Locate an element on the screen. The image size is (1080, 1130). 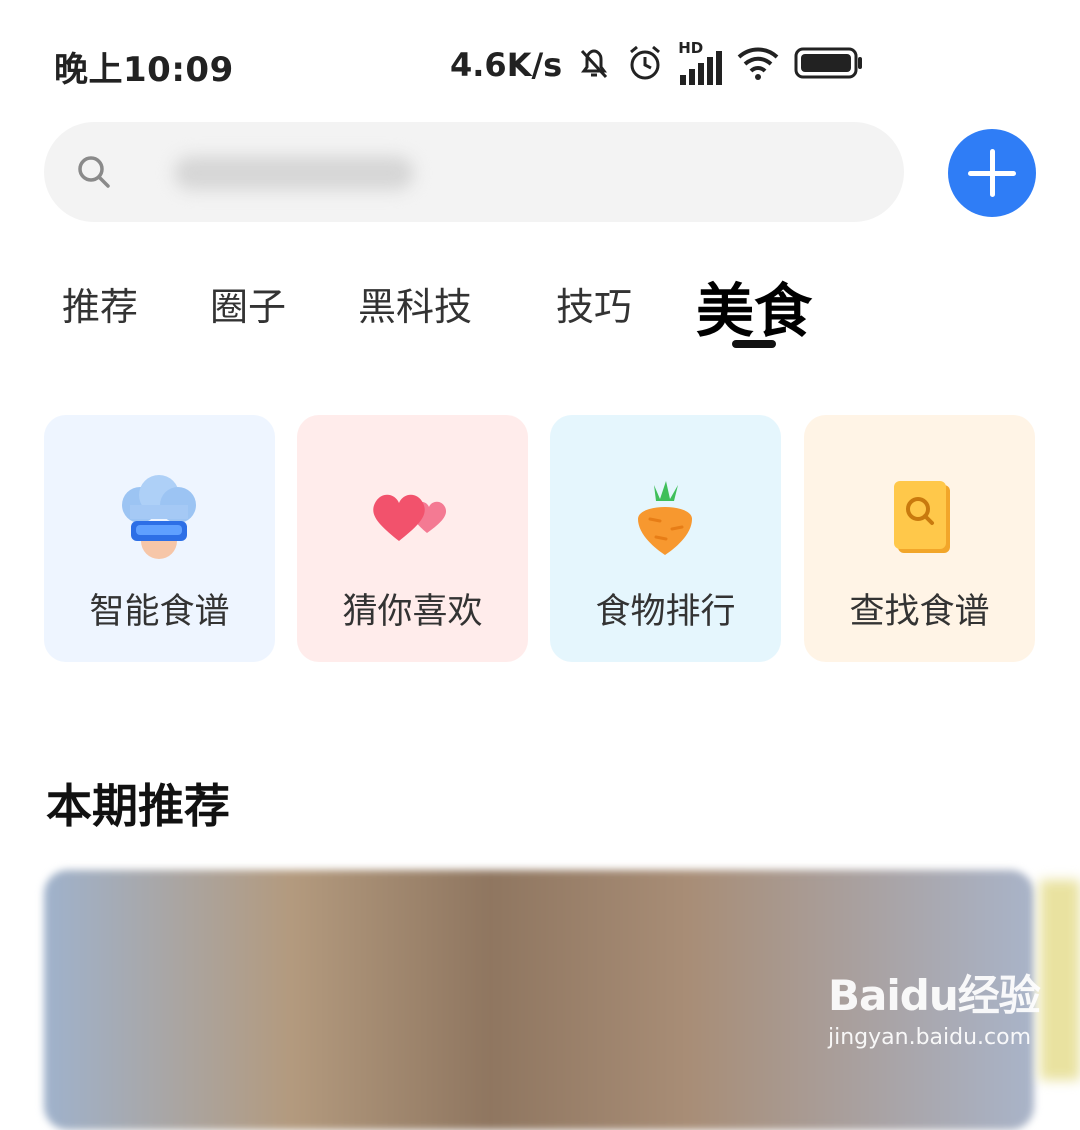
chef-hat-icon is located at coordinates (159, 518).